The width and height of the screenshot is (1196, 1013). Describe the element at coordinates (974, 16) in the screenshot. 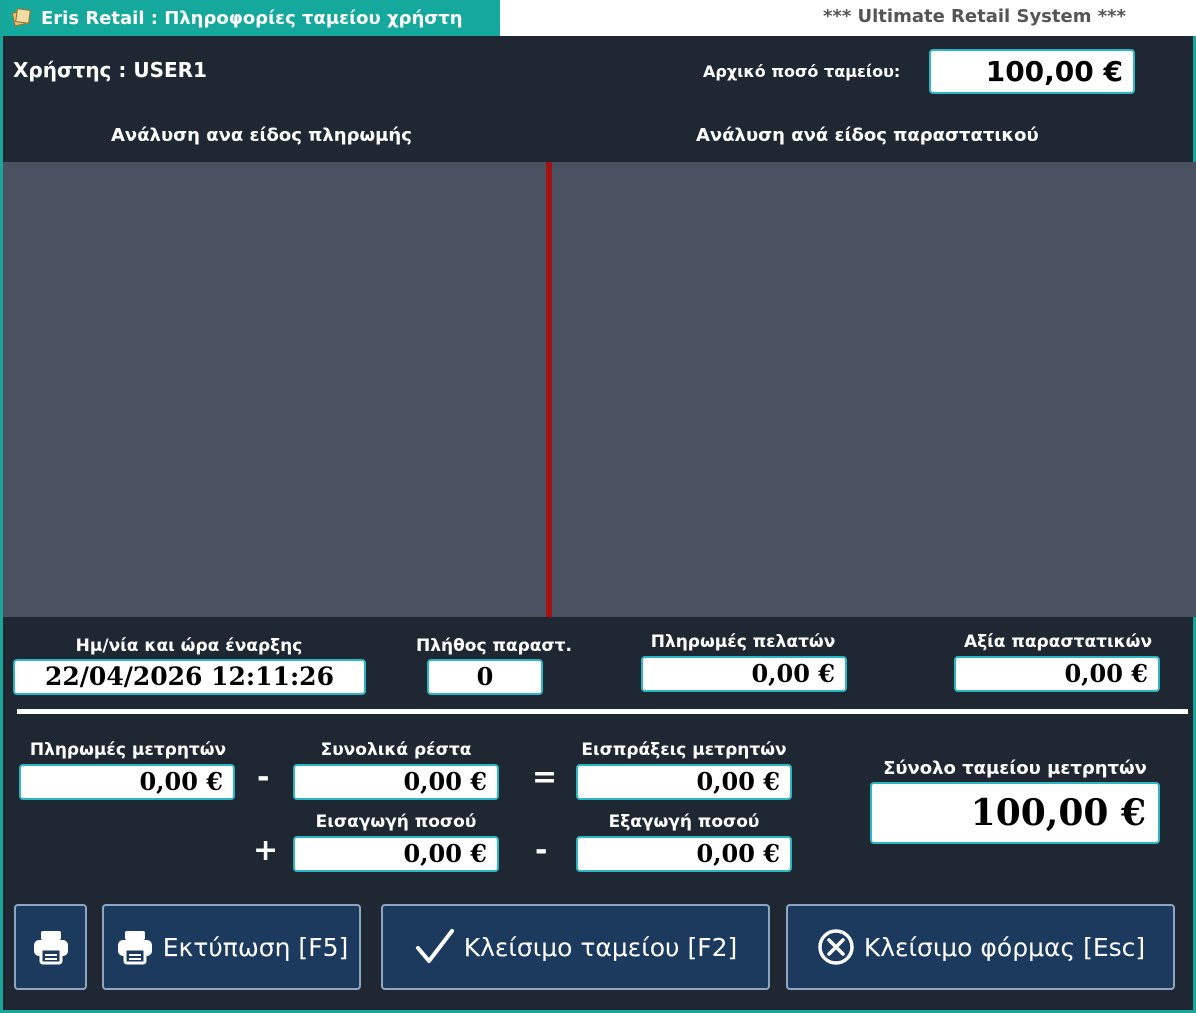

I see `system-banner: *** Ultimate Retail System ***` at that location.